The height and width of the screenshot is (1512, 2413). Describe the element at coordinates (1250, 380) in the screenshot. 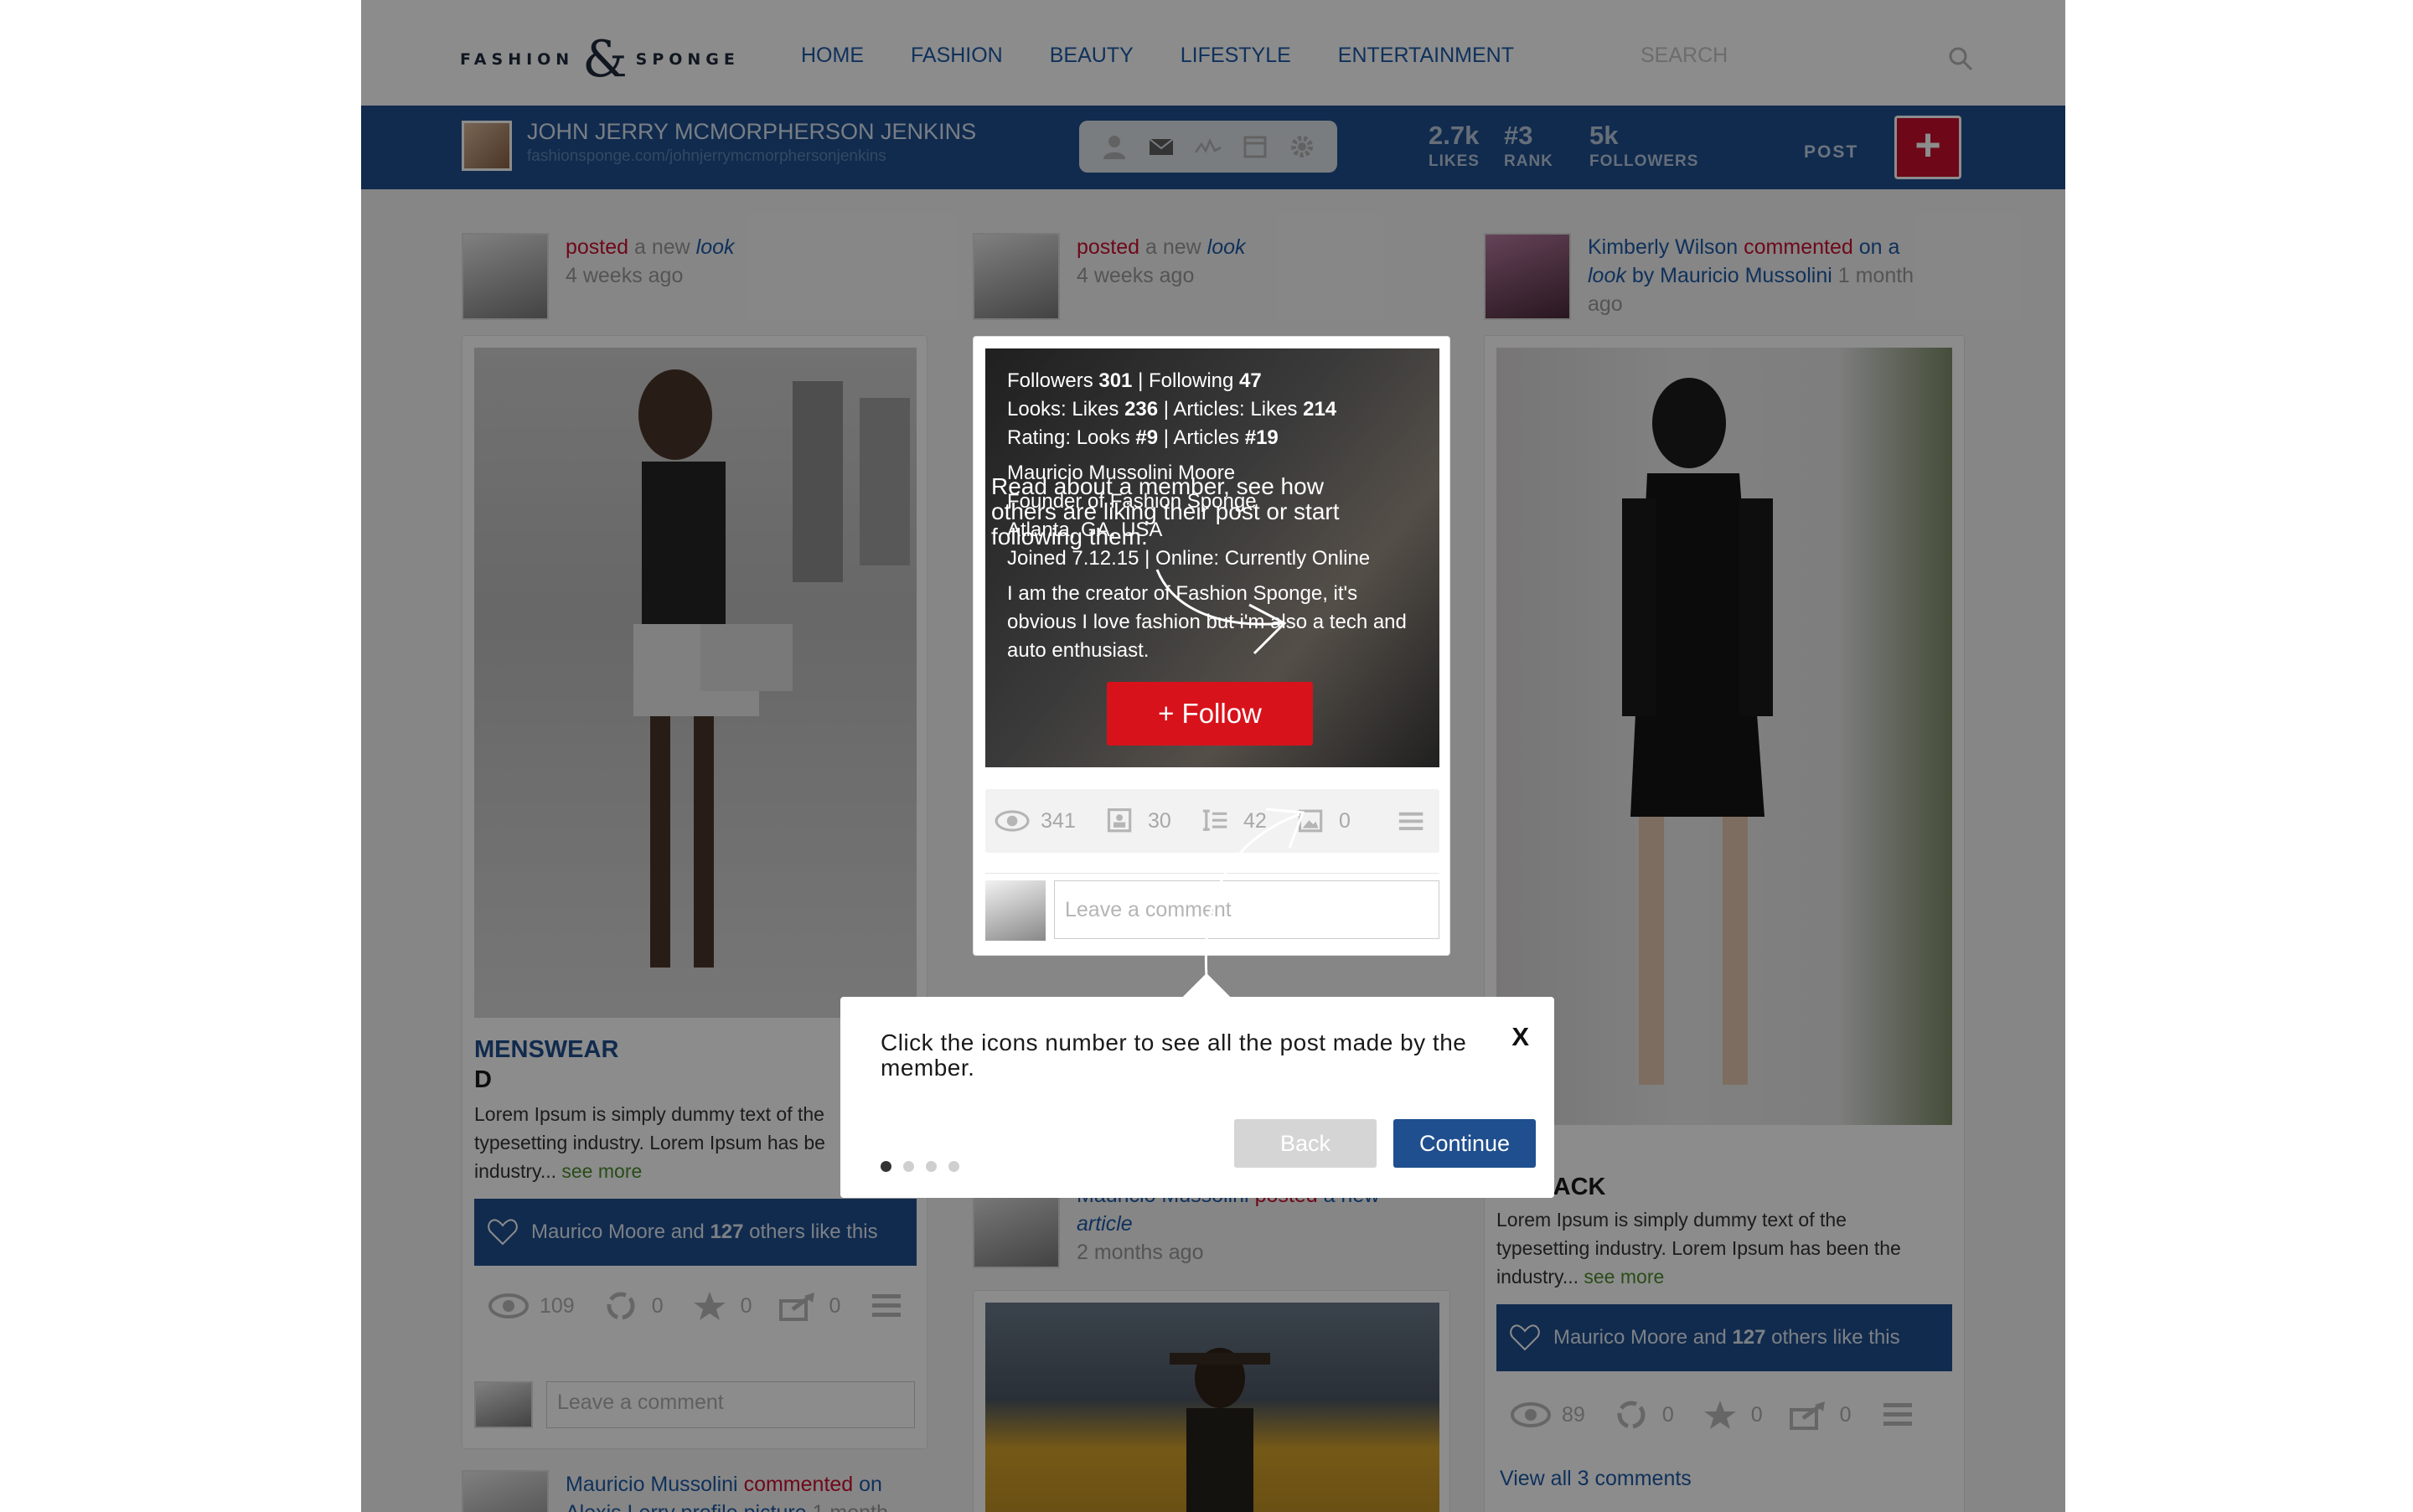

I see `following-count: 47` at that location.